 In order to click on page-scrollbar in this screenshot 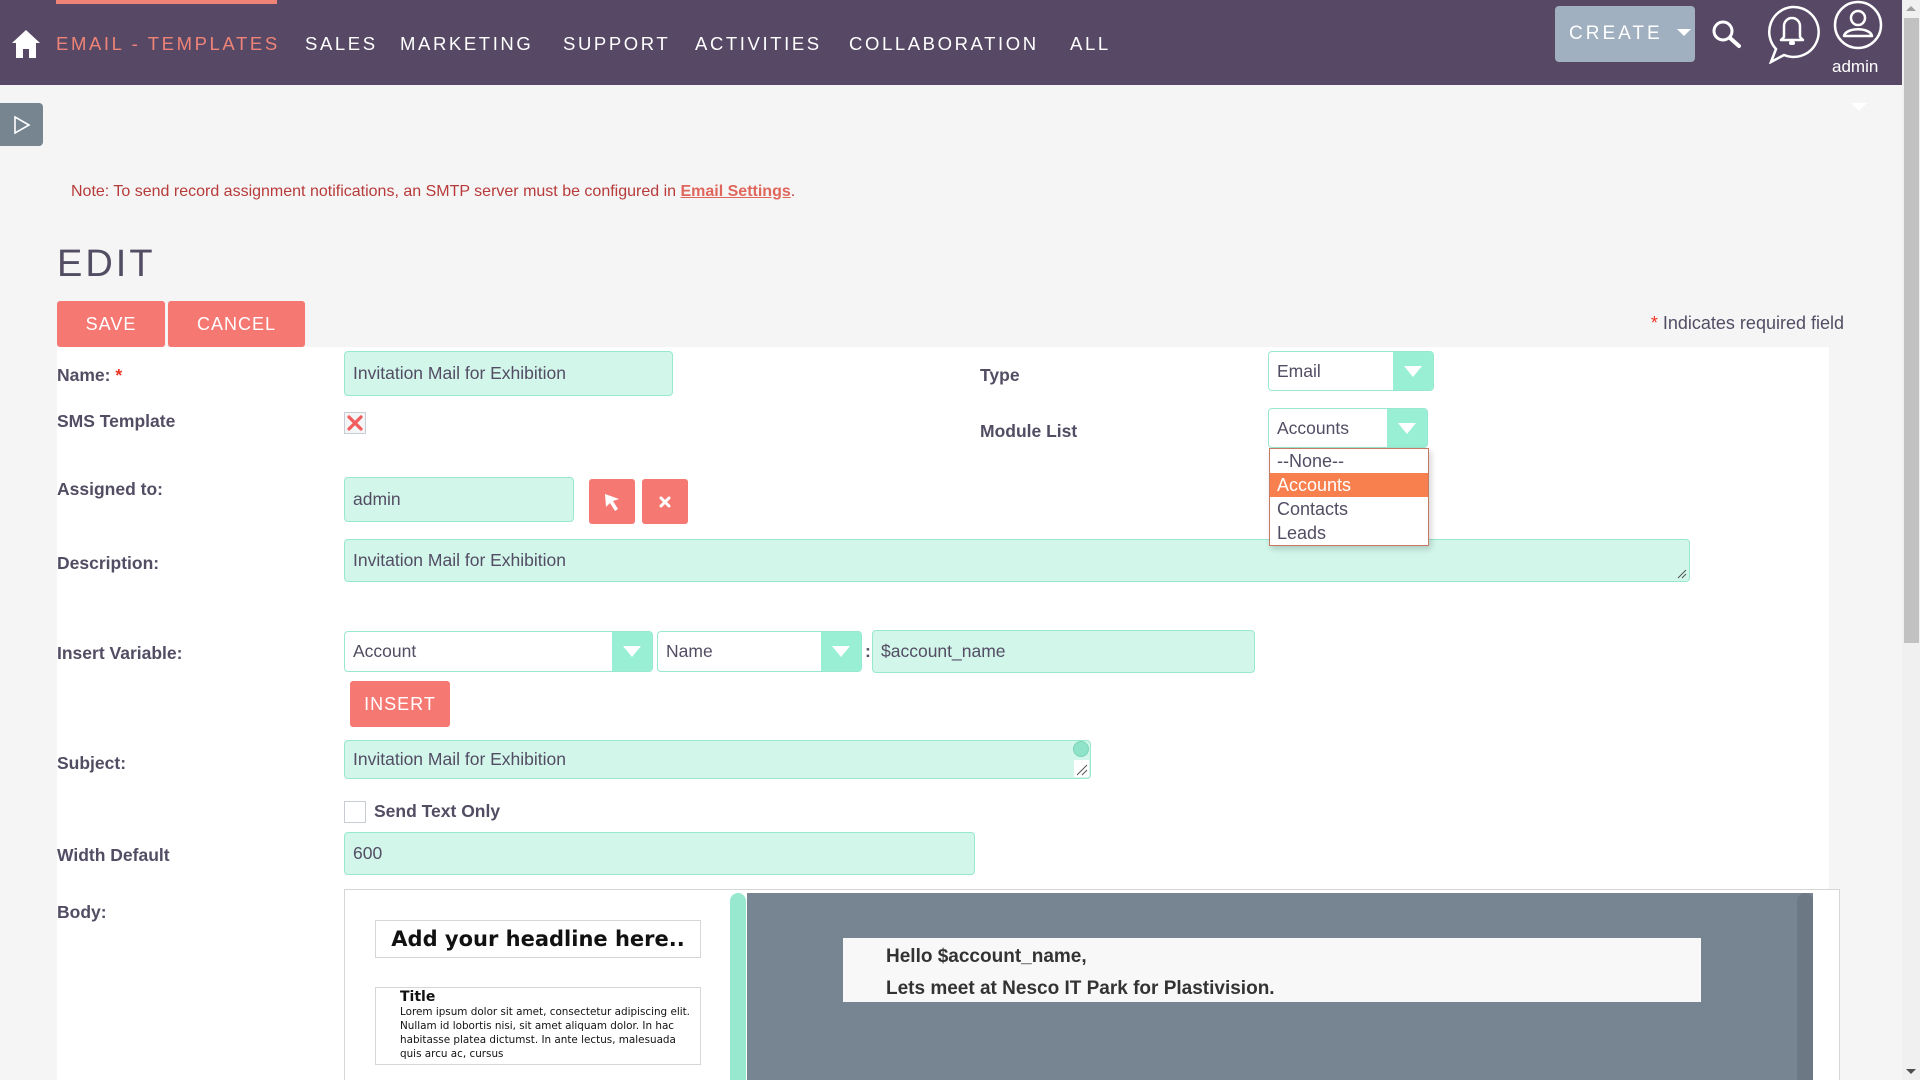, I will do `click(1911, 540)`.